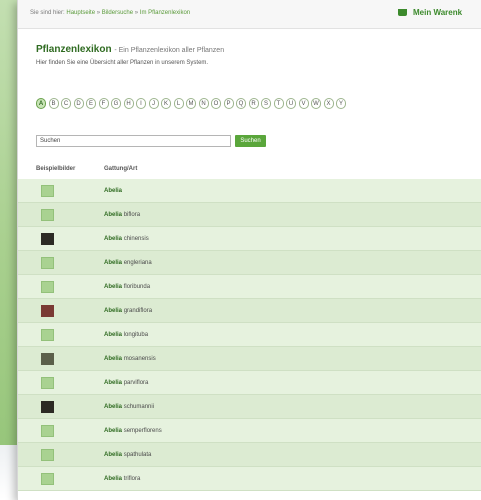  I want to click on breadcrumb-link-hauptseite: Hauptseite, so click(80, 13).